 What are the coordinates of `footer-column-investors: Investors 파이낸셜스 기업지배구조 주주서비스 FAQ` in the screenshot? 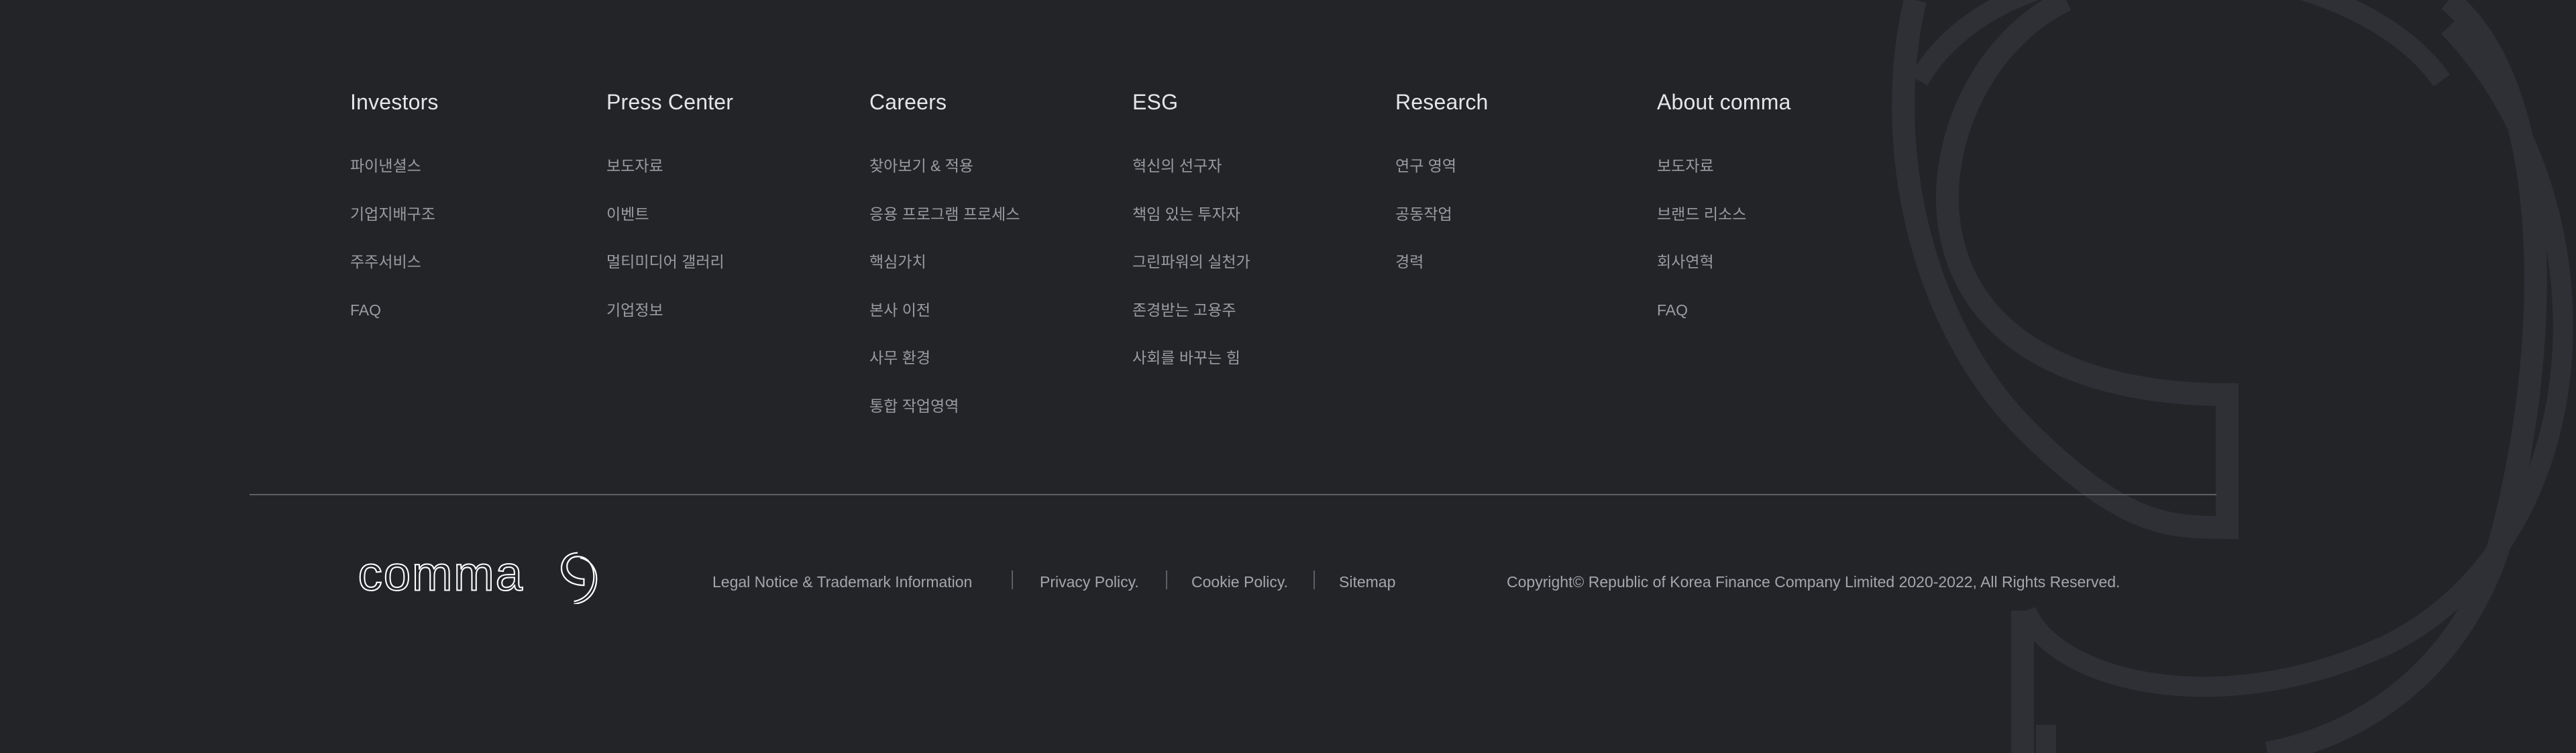 It's located at (394, 218).